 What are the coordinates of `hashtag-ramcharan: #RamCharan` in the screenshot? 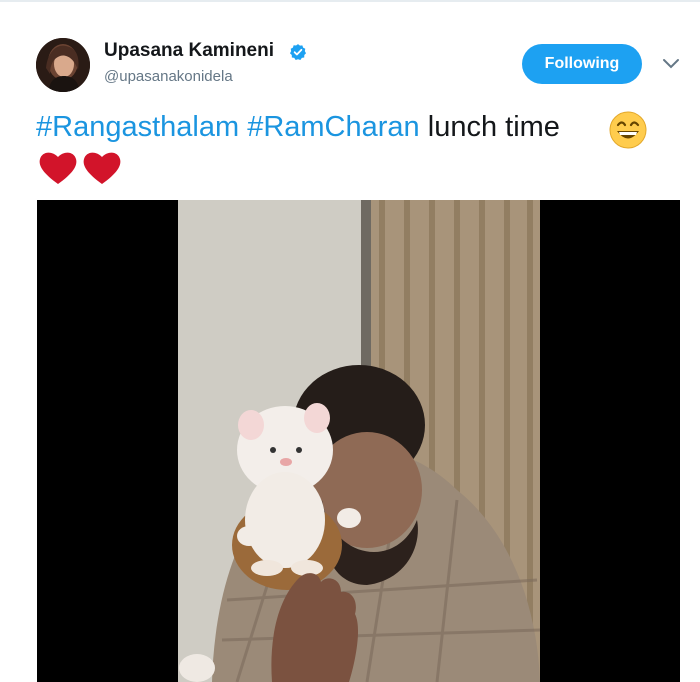 It's located at (333, 127).